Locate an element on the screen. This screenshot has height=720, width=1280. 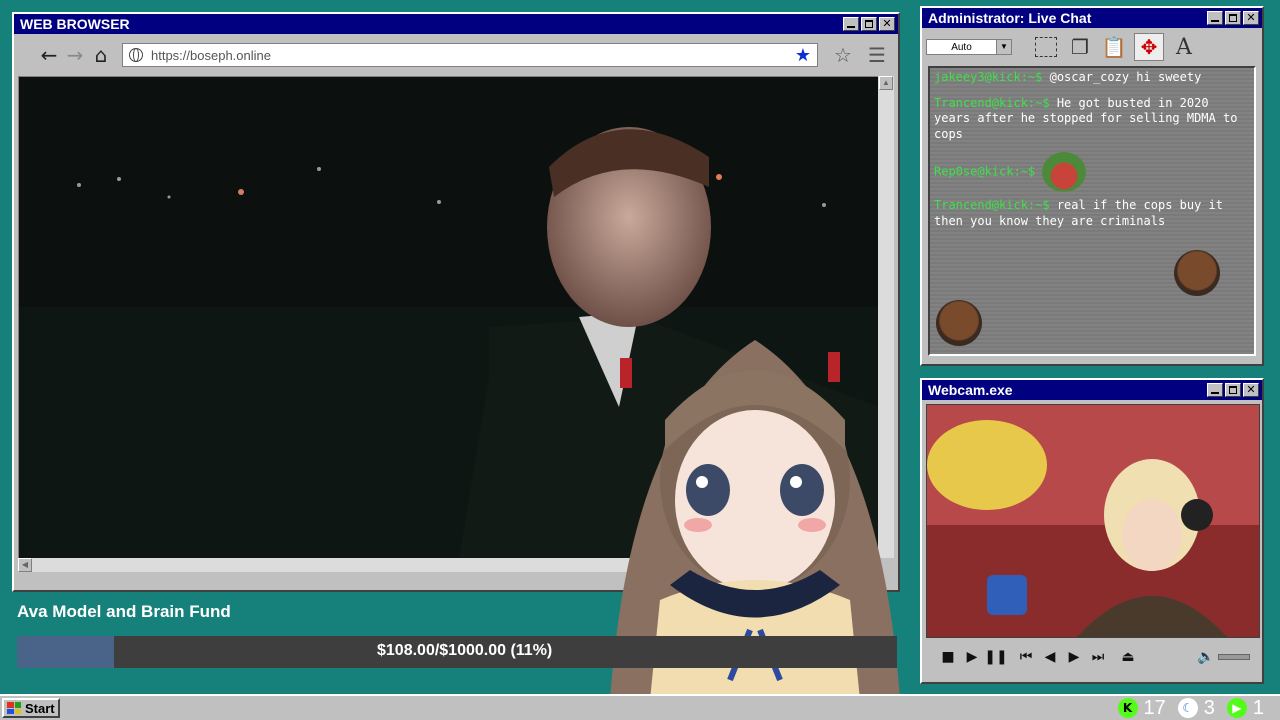
browser-toolbar: ← → ⌂ https://boseph.online ★ ☆ ☰ is located at coordinates (456, 55).